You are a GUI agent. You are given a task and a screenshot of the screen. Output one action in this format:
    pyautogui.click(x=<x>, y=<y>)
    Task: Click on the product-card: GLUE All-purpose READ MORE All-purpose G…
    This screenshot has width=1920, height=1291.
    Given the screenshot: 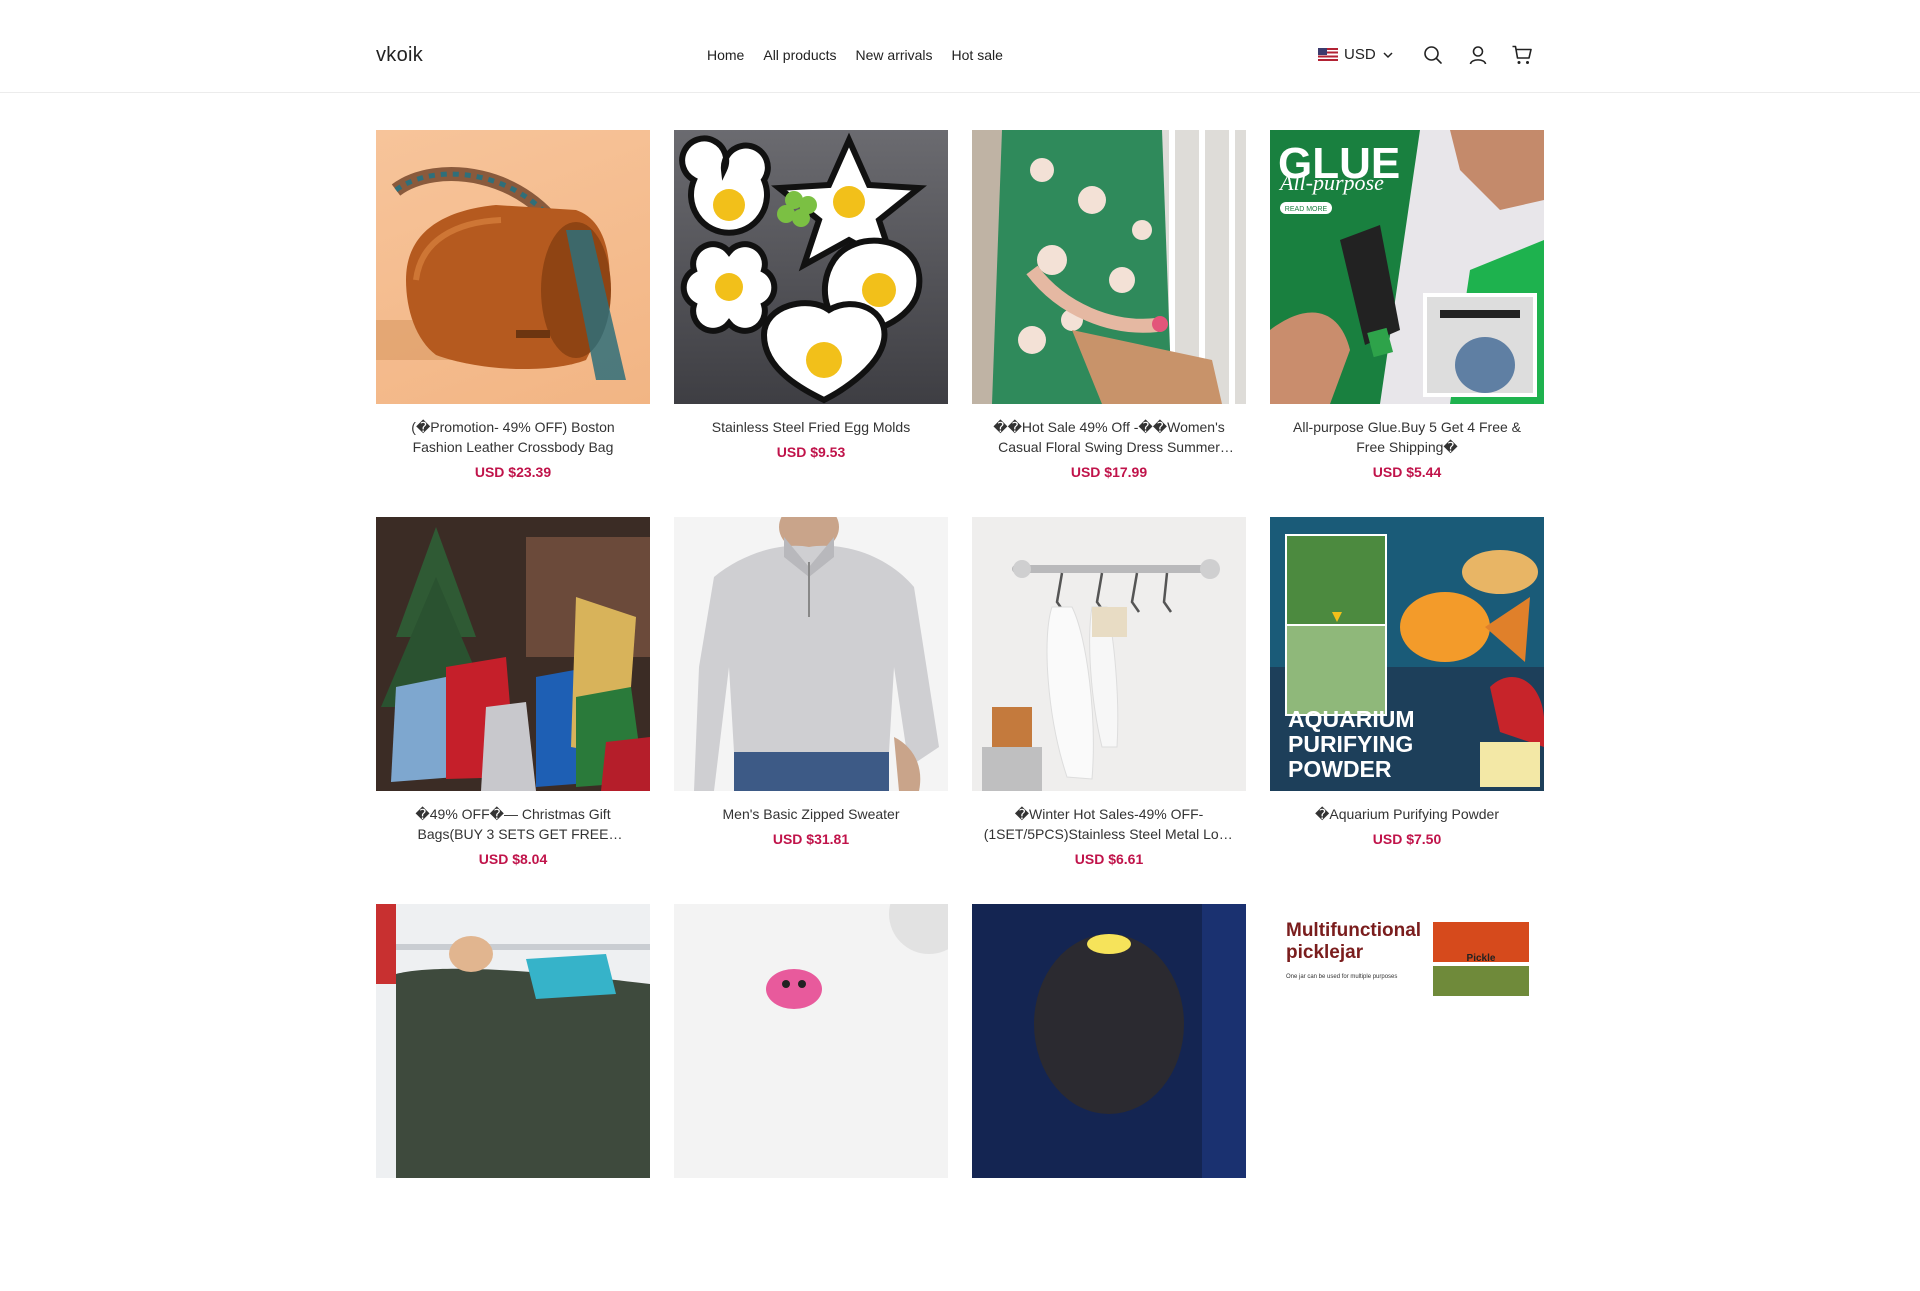 What is the action you would take?
    pyautogui.click(x=1407, y=323)
    